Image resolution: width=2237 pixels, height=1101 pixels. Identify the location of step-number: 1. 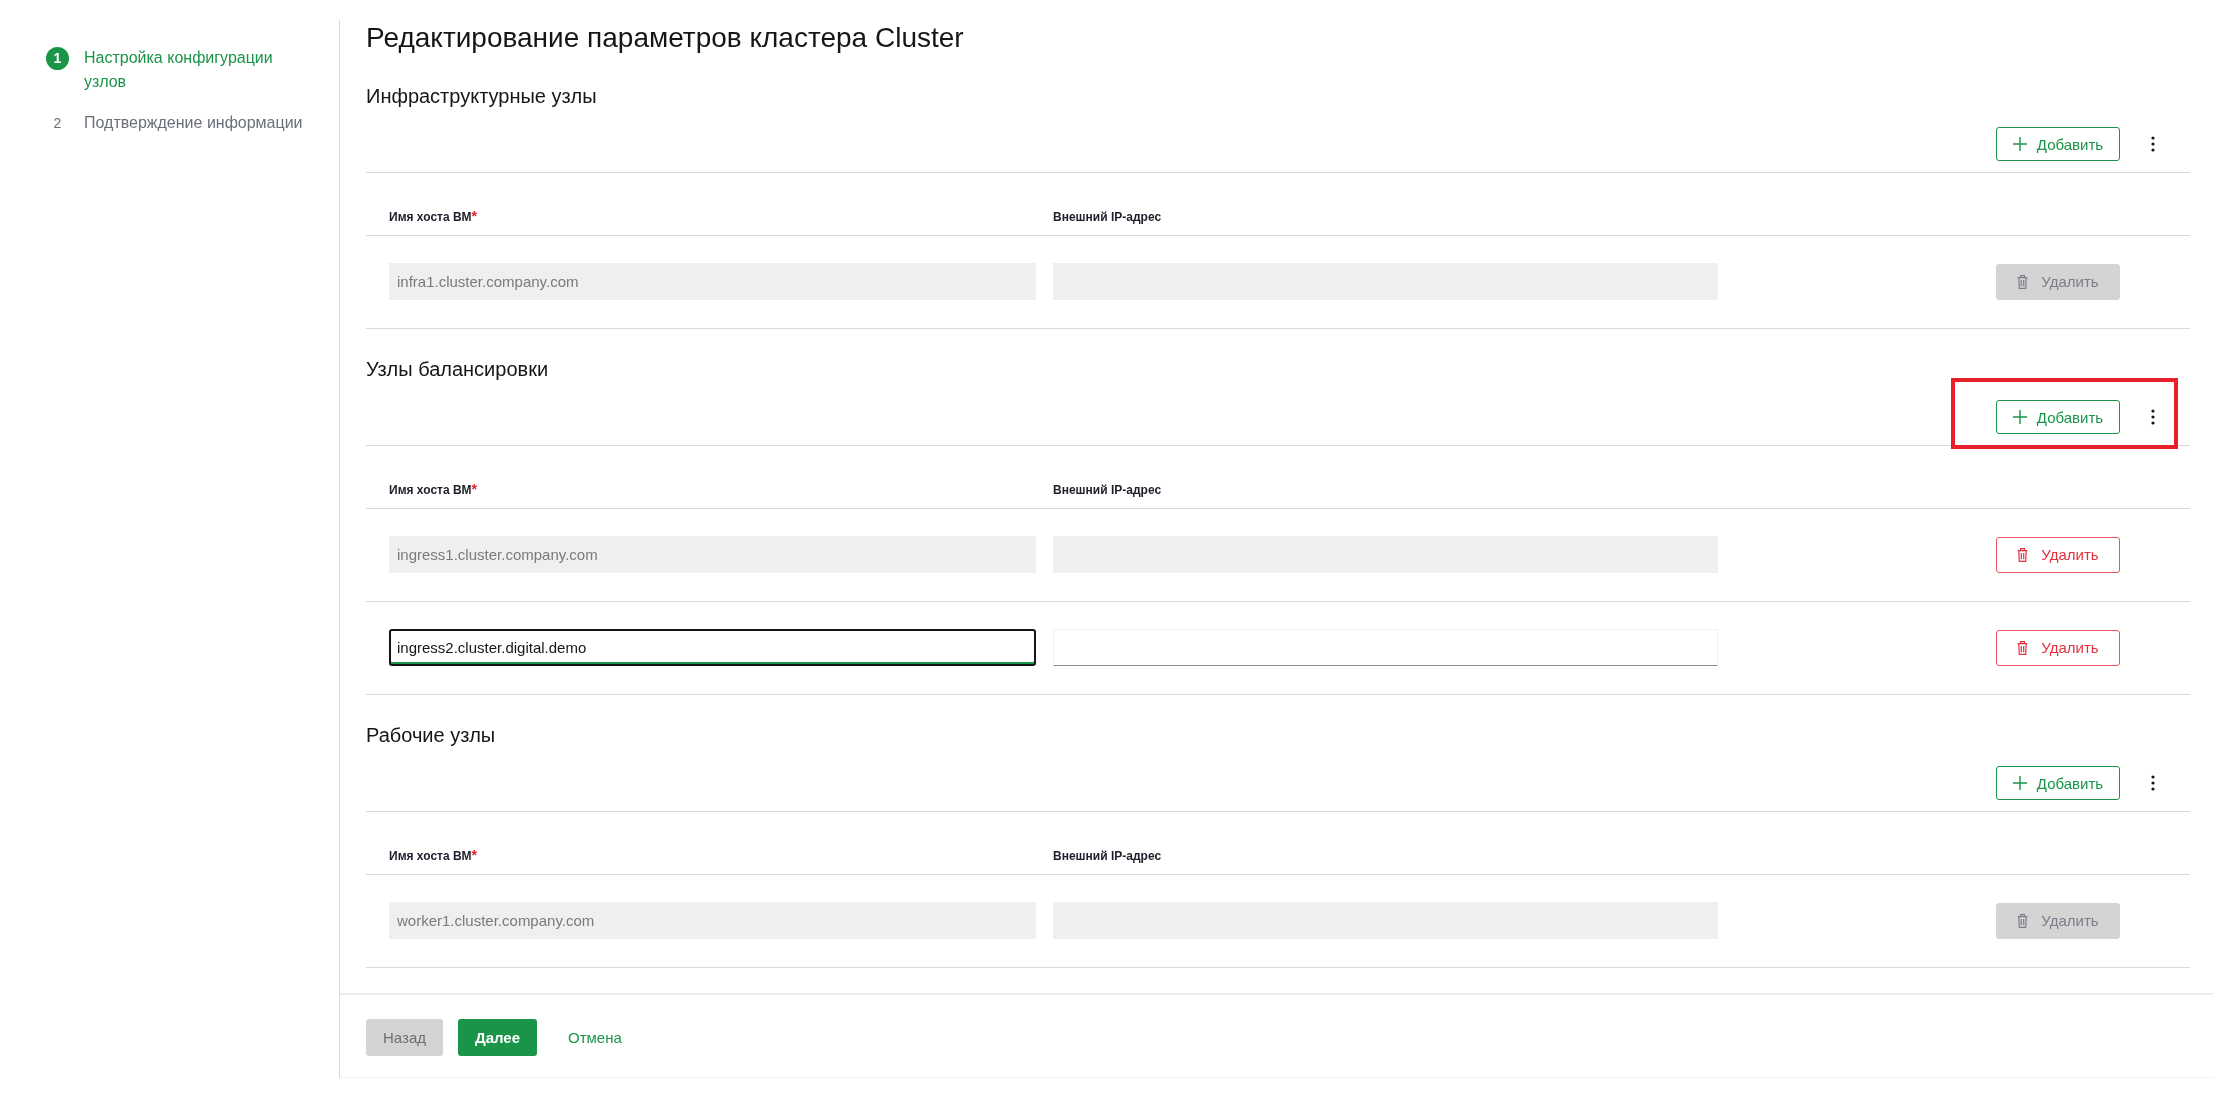
(57, 58).